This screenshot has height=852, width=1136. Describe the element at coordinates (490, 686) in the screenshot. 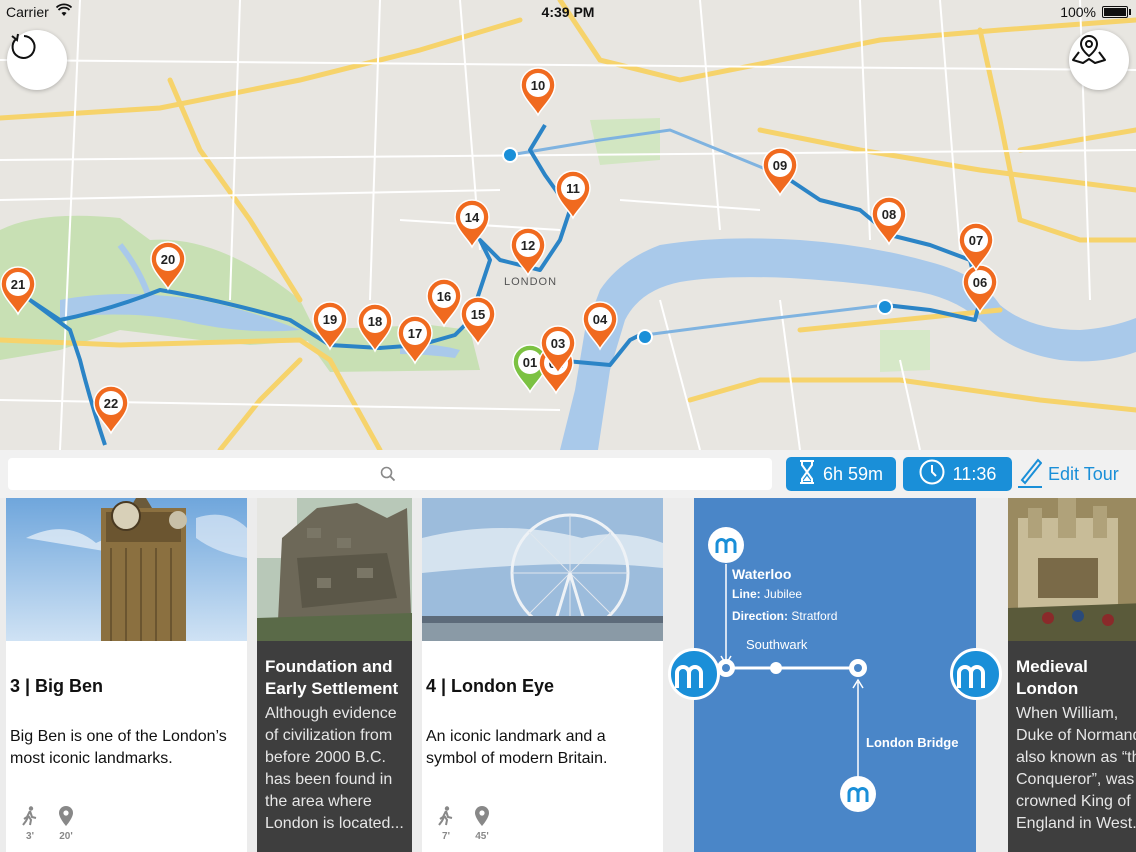

I see `card-title: 4 | London Eye` at that location.